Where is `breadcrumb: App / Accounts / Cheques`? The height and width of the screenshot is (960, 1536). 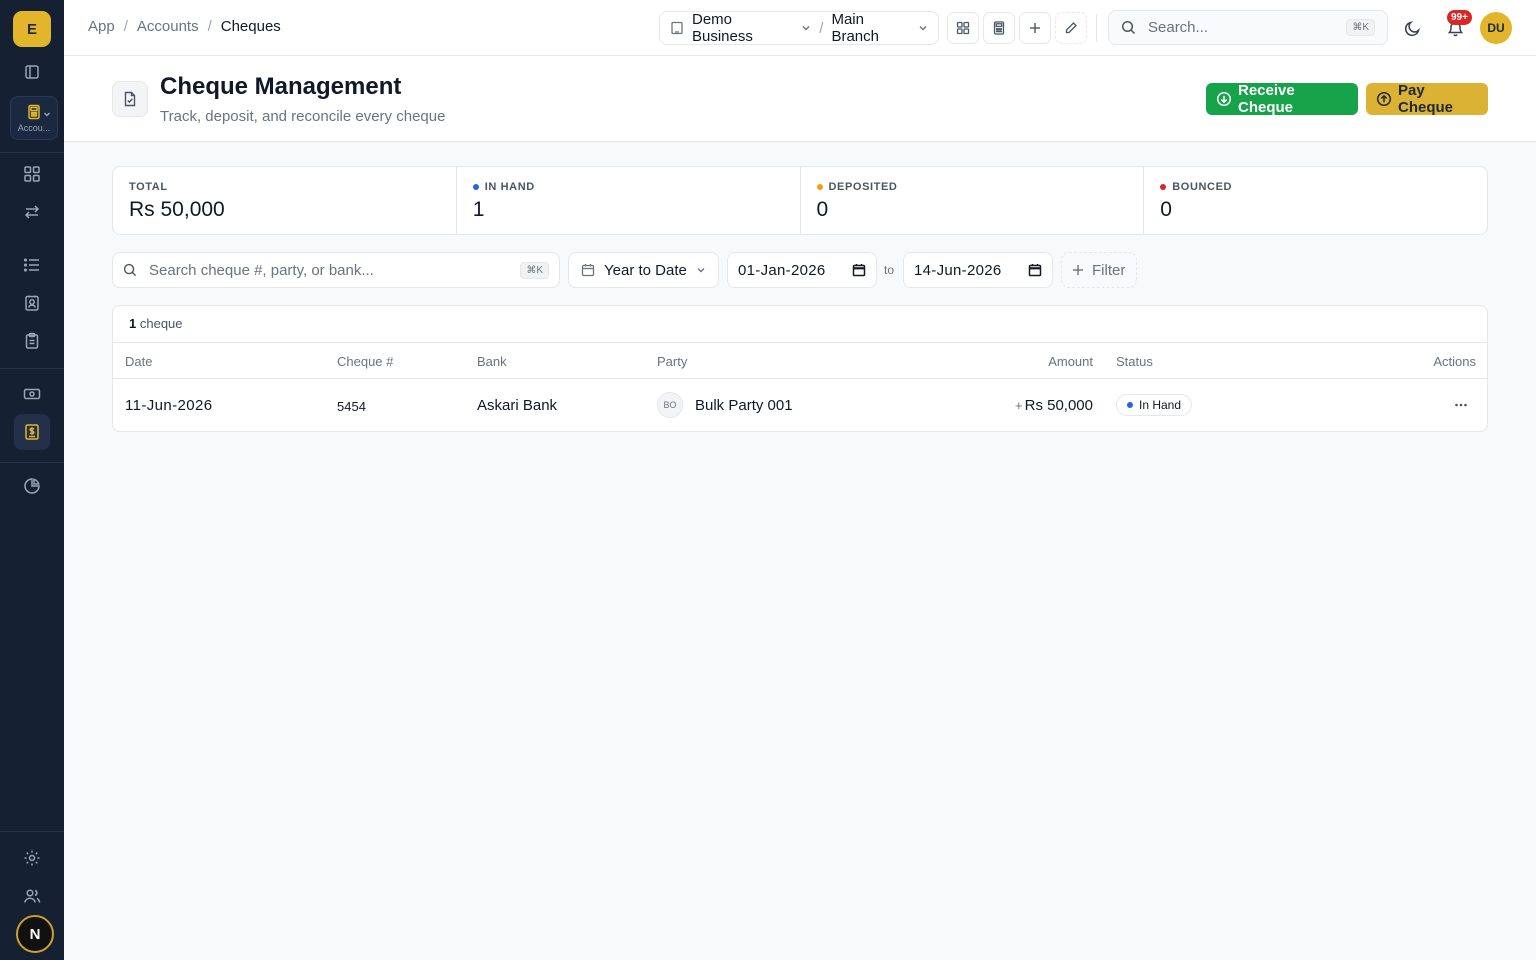 breadcrumb: App / Accounts / Cheques is located at coordinates (184, 26).